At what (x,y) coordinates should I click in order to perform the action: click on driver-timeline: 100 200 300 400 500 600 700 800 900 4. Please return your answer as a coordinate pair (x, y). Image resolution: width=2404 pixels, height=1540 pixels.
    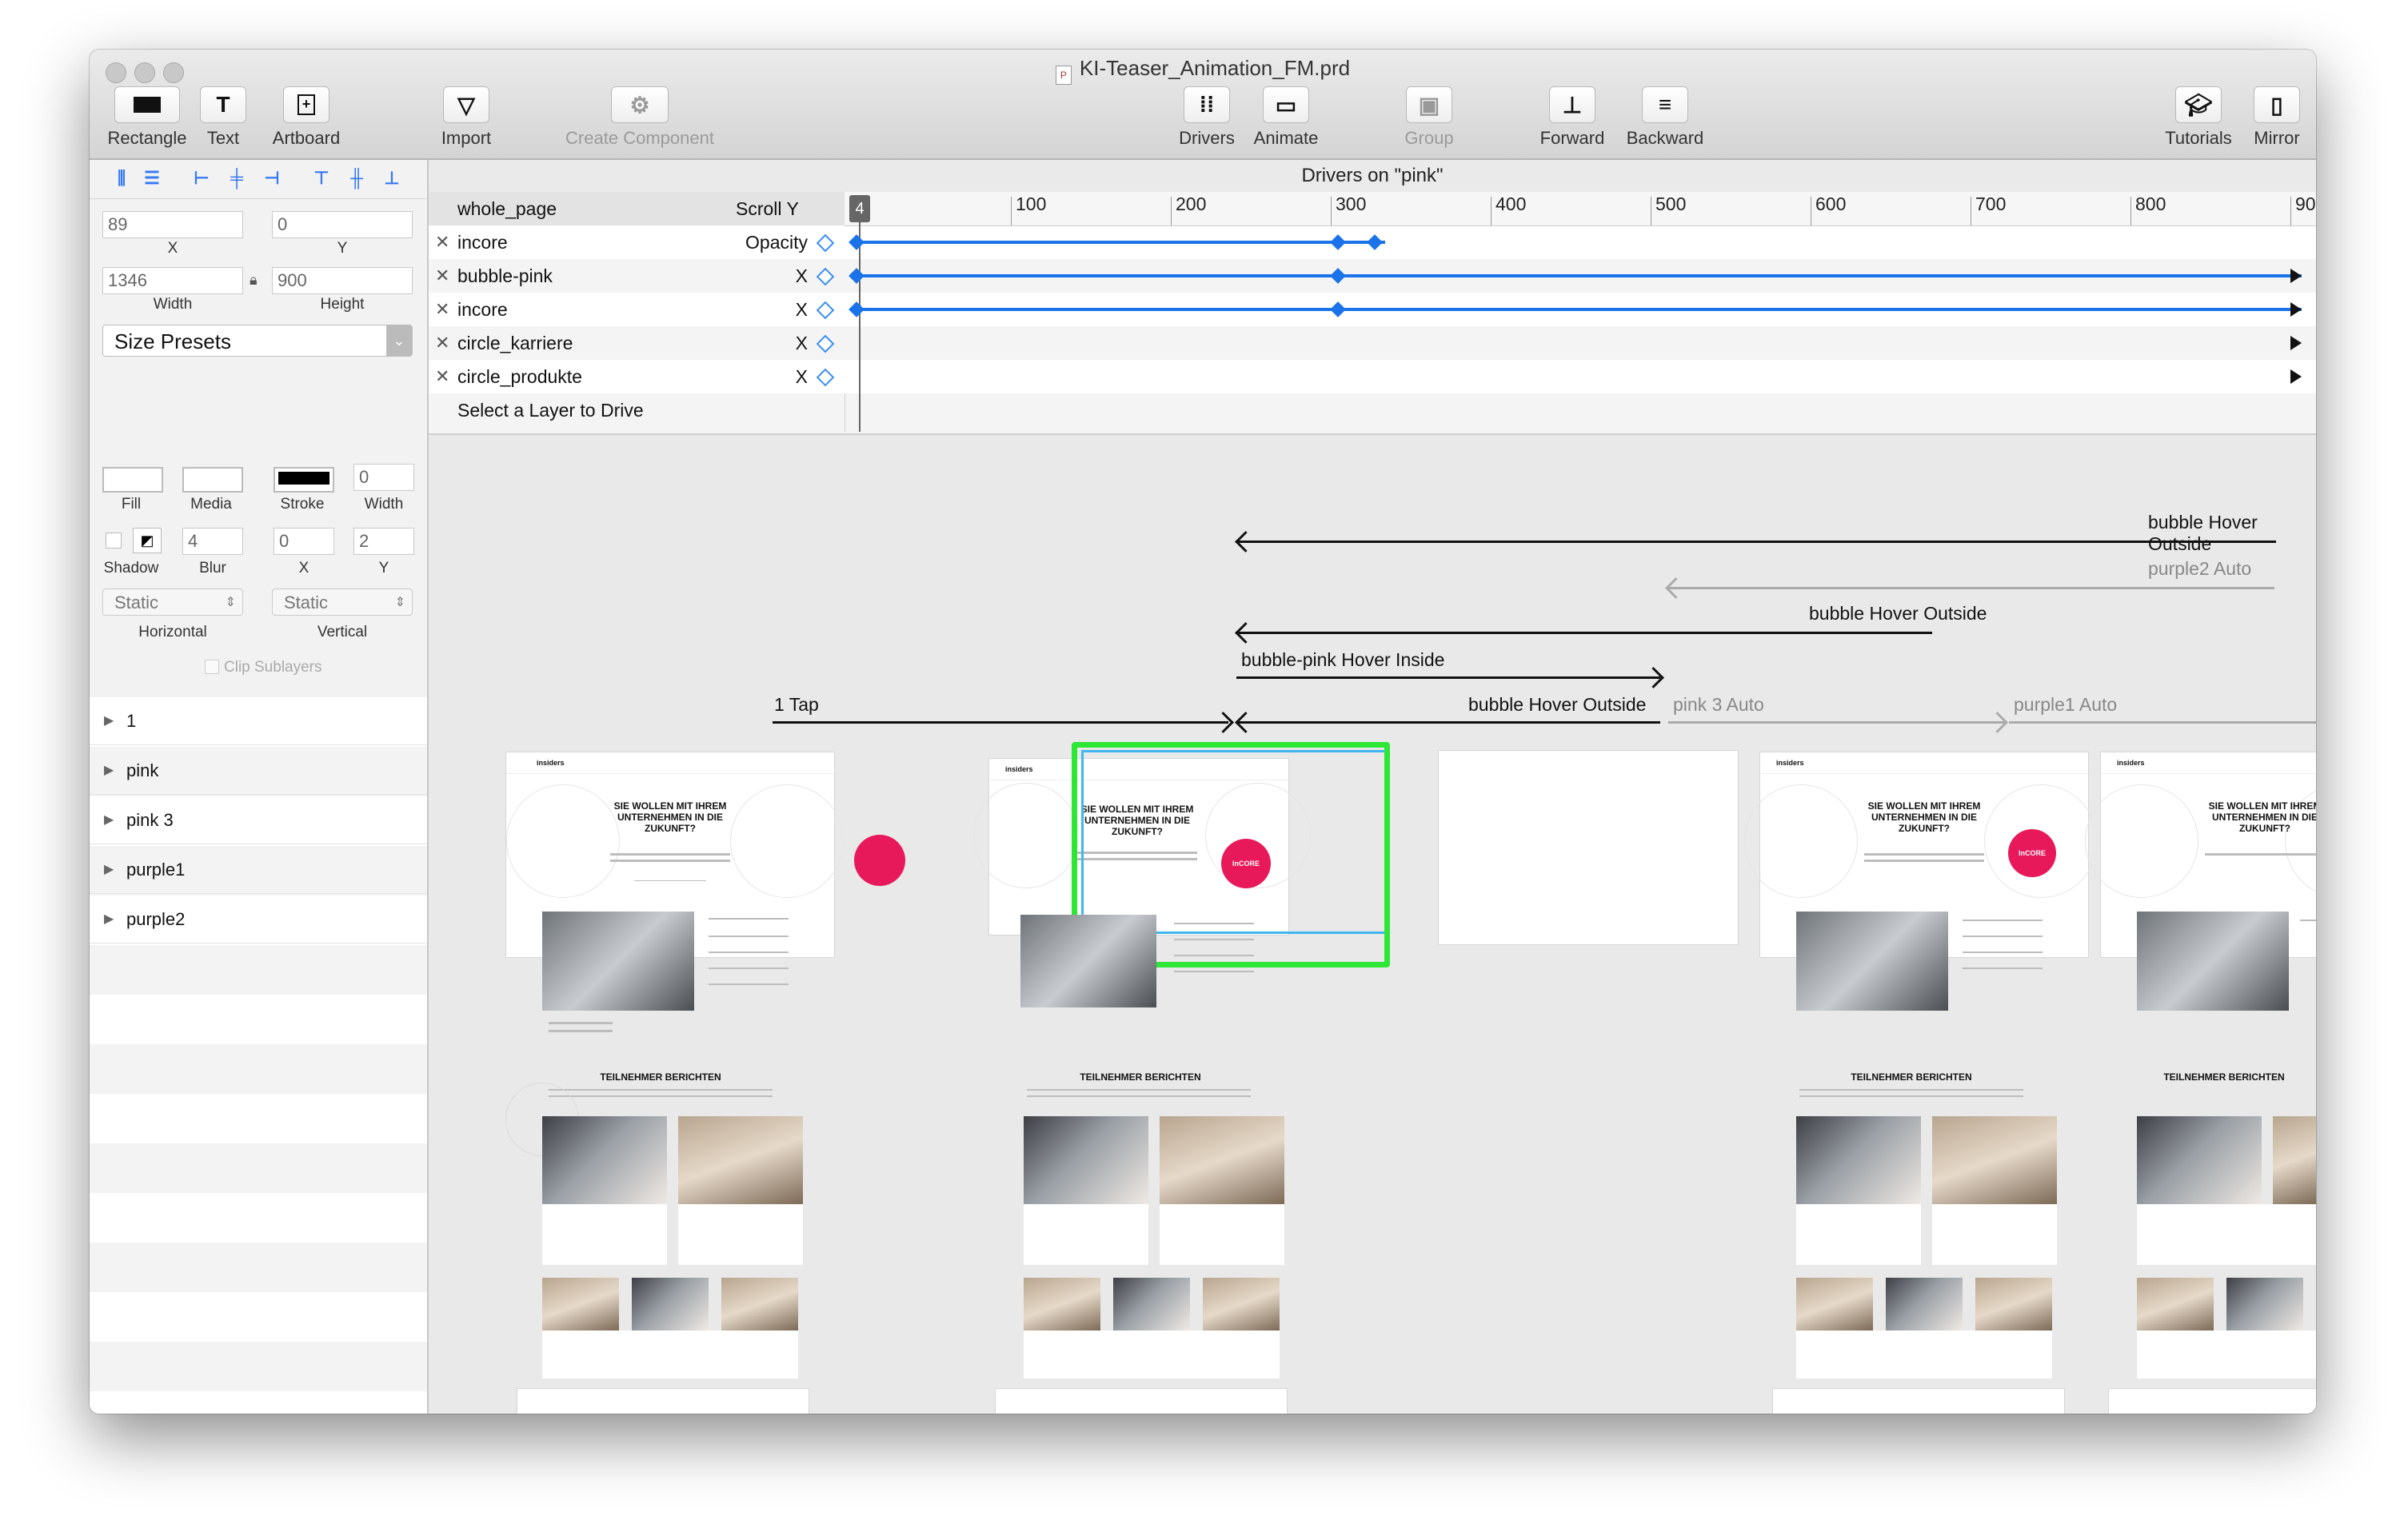
    Looking at the image, I should click on (1581, 312).